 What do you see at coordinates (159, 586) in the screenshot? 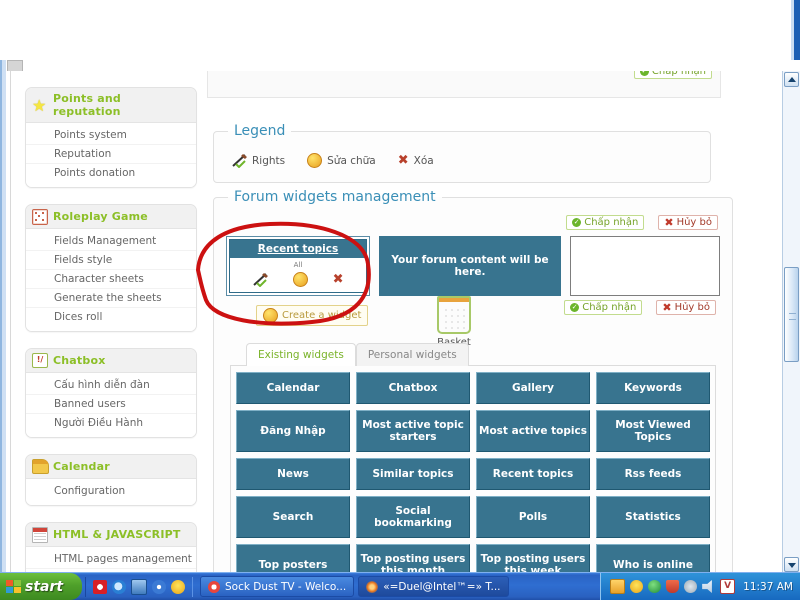
I see `media-player-icon` at bounding box center [159, 586].